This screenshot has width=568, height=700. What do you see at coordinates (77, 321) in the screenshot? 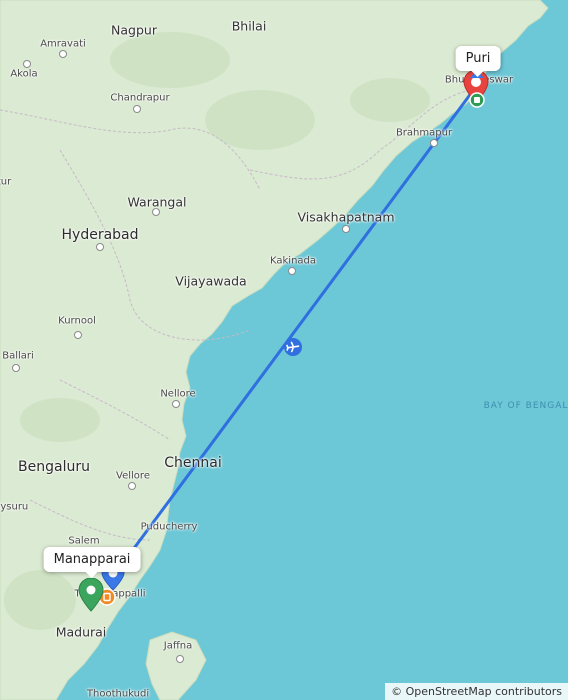
I see `place-label-kurnool: Kurnool` at bounding box center [77, 321].